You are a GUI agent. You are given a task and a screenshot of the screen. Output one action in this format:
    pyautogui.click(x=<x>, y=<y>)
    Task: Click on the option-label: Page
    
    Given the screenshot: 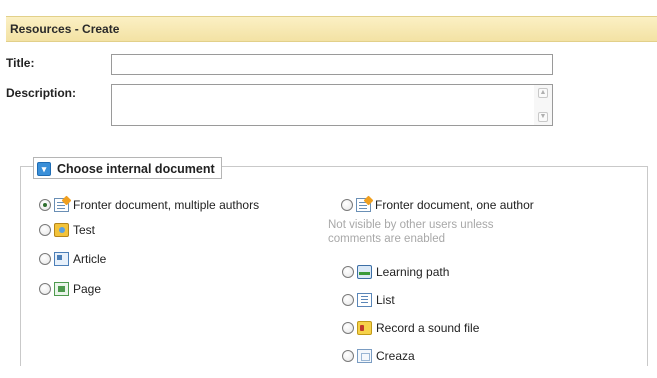 What is the action you would take?
    pyautogui.click(x=87, y=289)
    